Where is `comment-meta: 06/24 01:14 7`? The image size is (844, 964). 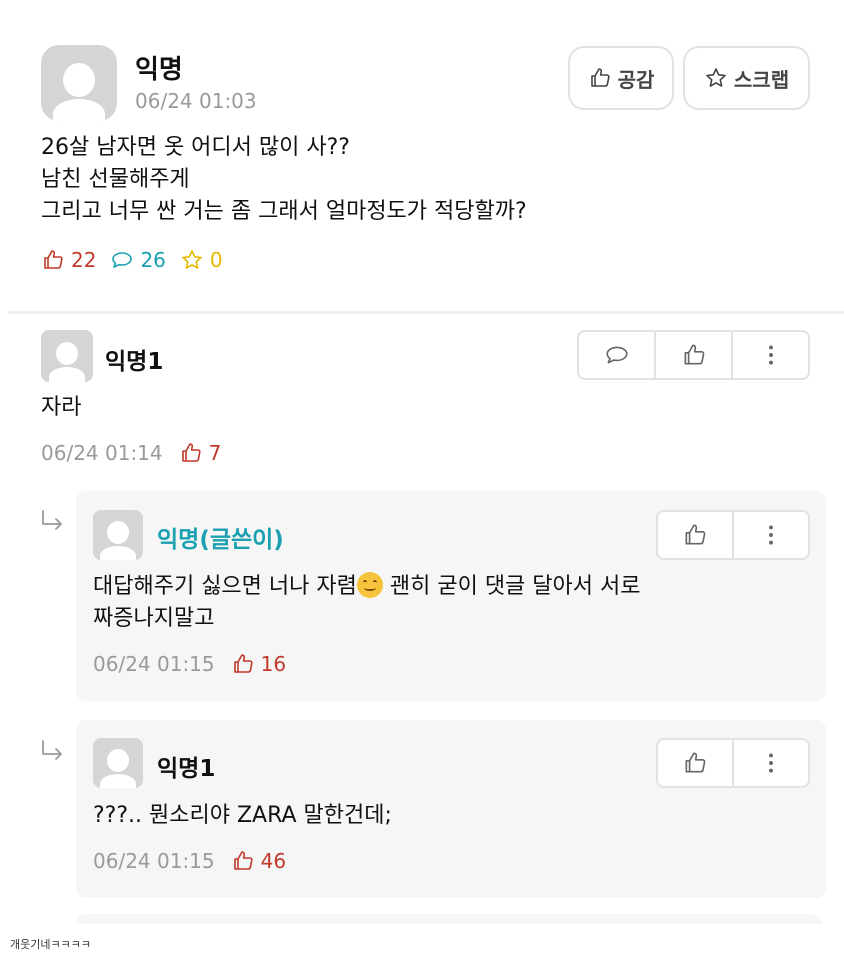 comment-meta: 06/24 01:14 7 is located at coordinates (131, 453).